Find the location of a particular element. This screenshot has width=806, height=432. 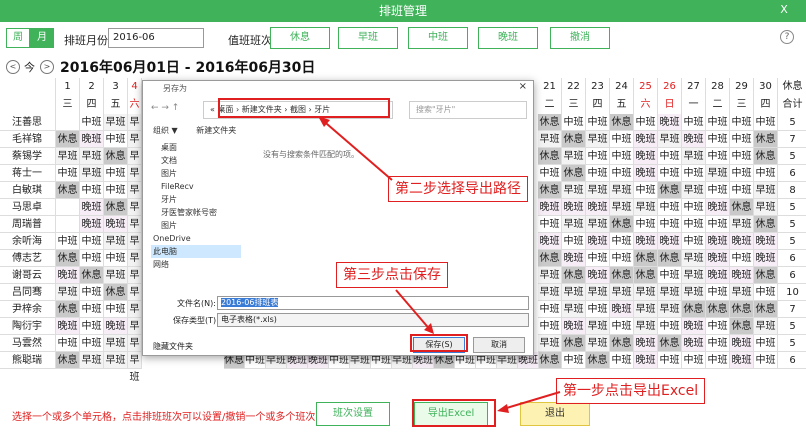

hide-folders-toggle: 隐藏文件夹 is located at coordinates (173, 346).